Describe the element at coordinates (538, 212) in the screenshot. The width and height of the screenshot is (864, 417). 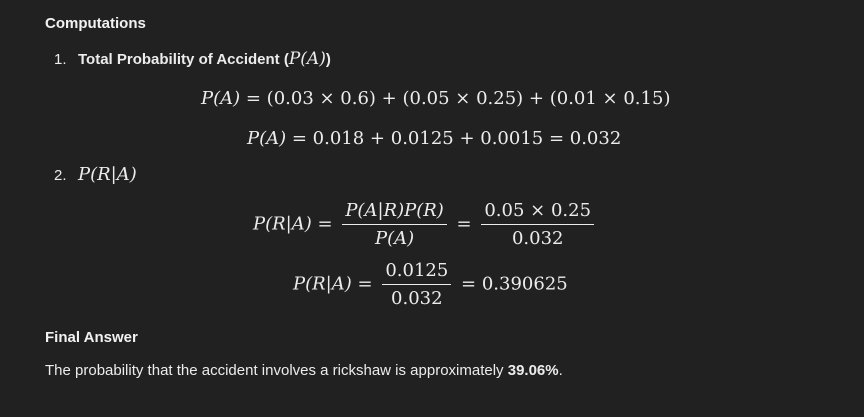
I see `fraction-numerator: 0.05 × 0.25` at that location.